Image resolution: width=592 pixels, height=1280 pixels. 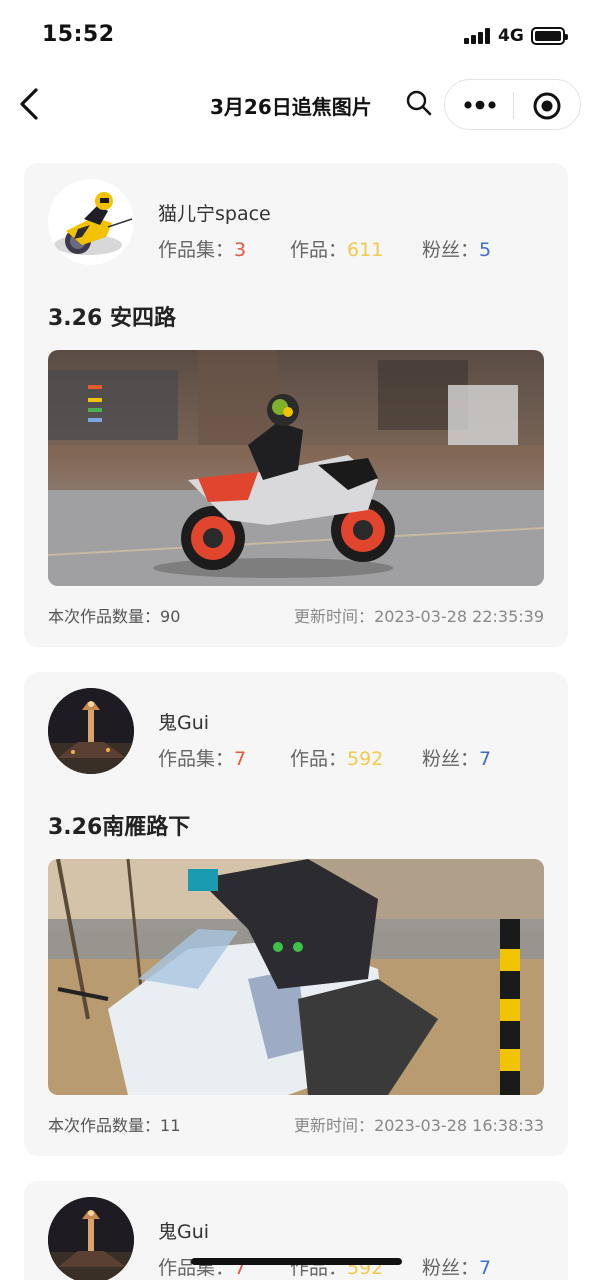 What do you see at coordinates (478, 36) in the screenshot?
I see `signal-icon` at bounding box center [478, 36].